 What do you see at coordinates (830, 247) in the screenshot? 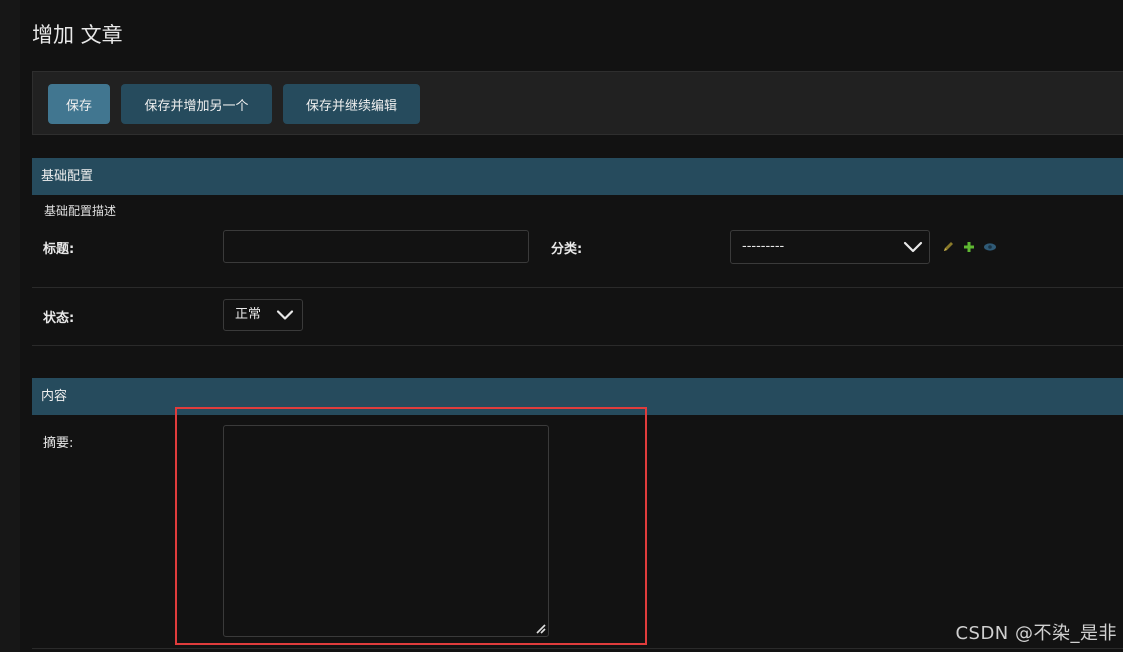
I see `category-select: ---------` at bounding box center [830, 247].